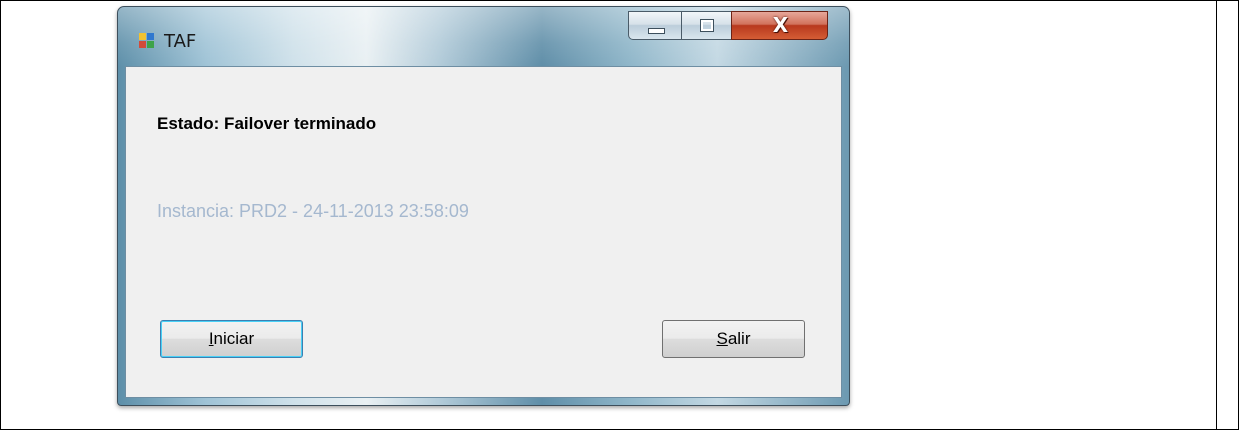 This screenshot has width=1239, height=430. What do you see at coordinates (656, 31) in the screenshot?
I see `minimize-icon` at bounding box center [656, 31].